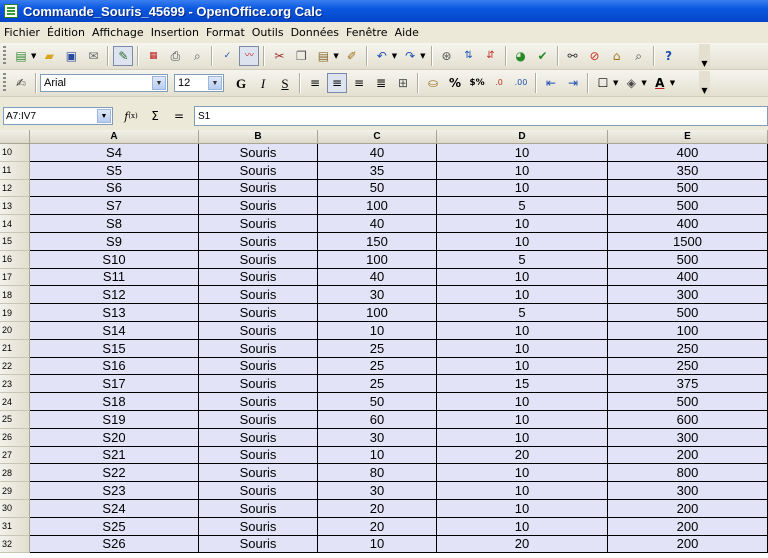 The width and height of the screenshot is (768, 558). Describe the element at coordinates (660, 83) in the screenshot. I see `font-color-icon: A` at that location.